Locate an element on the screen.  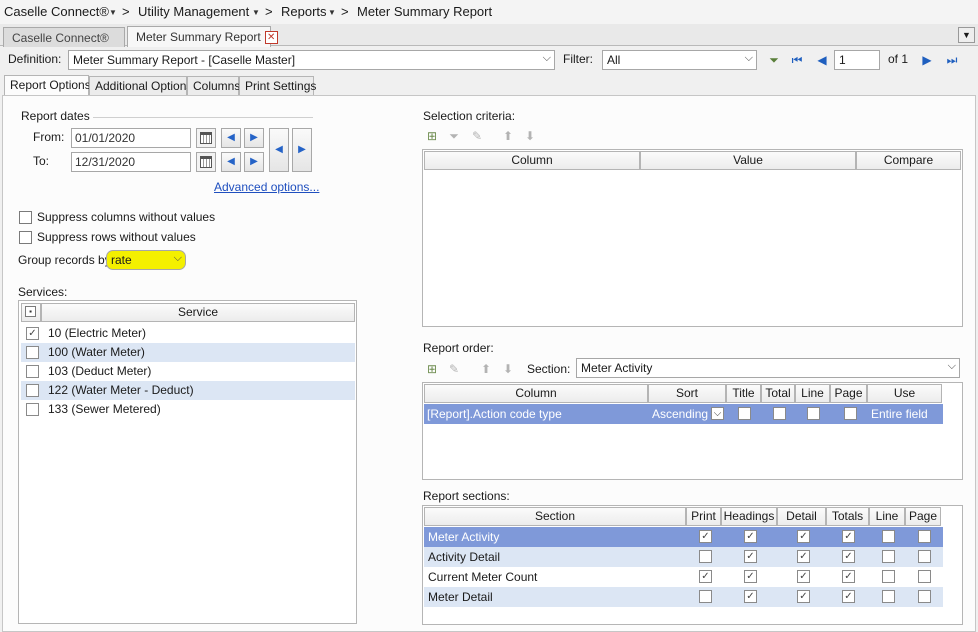
print-checkbox is located at coordinates (705, 556).